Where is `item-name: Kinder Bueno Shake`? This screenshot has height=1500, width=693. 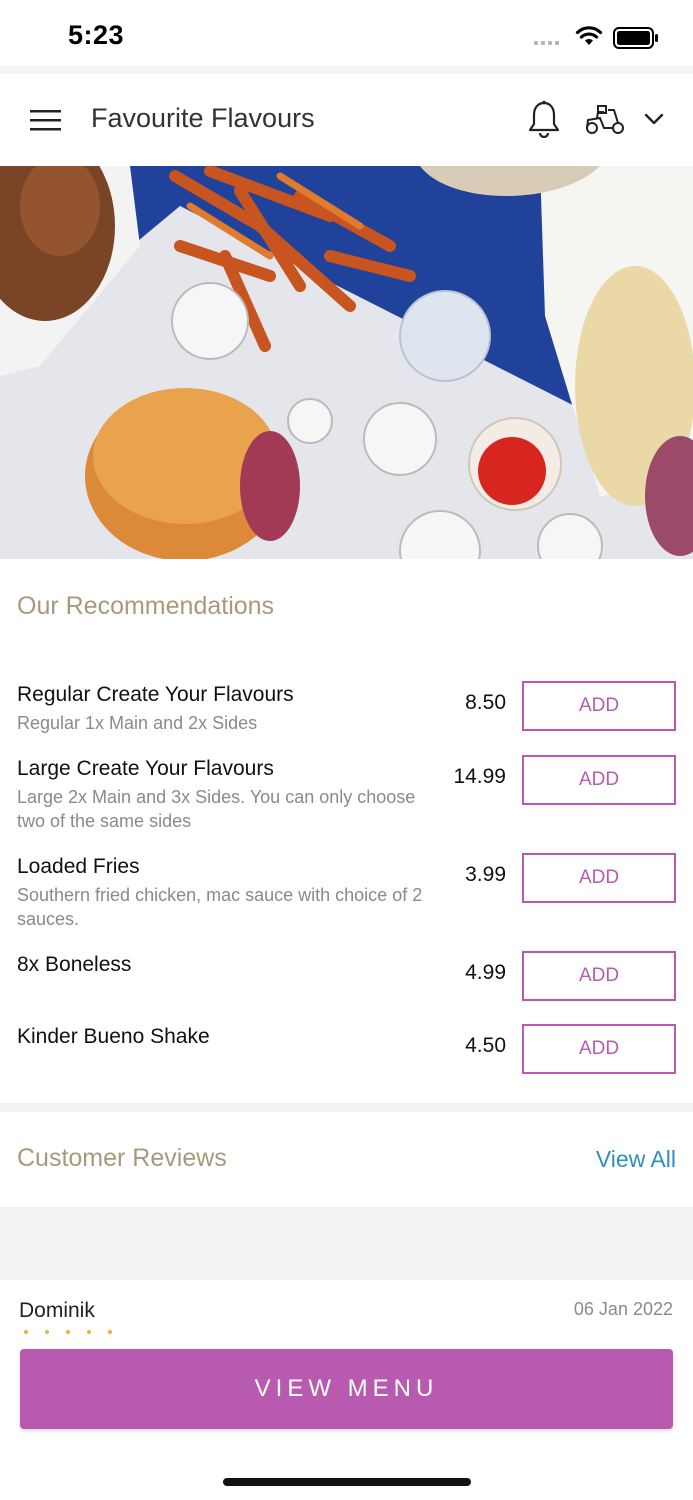
item-name: Kinder Bueno Shake is located at coordinates (113, 1036).